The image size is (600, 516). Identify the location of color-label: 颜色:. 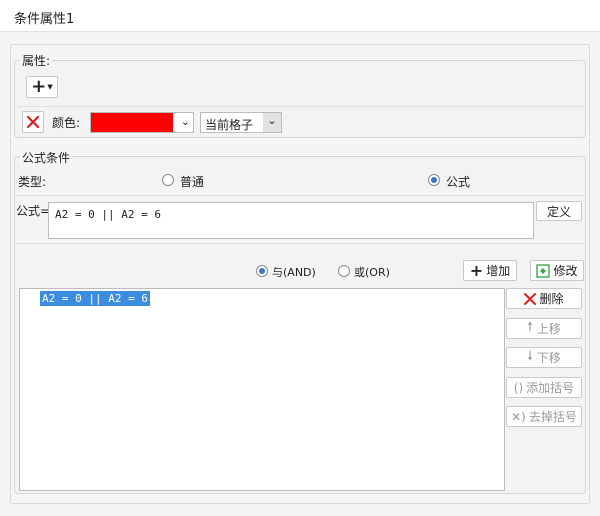
(66, 123).